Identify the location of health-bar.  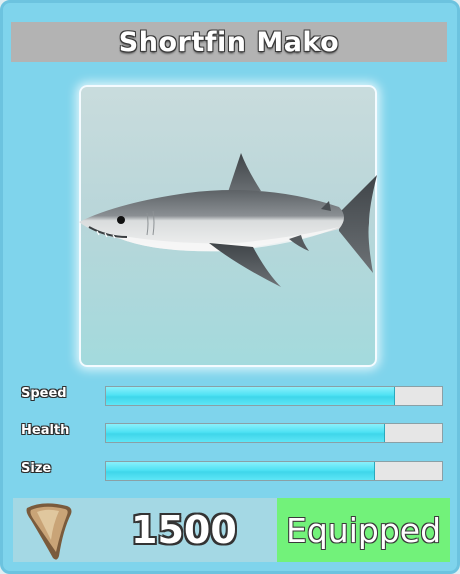
(274, 433).